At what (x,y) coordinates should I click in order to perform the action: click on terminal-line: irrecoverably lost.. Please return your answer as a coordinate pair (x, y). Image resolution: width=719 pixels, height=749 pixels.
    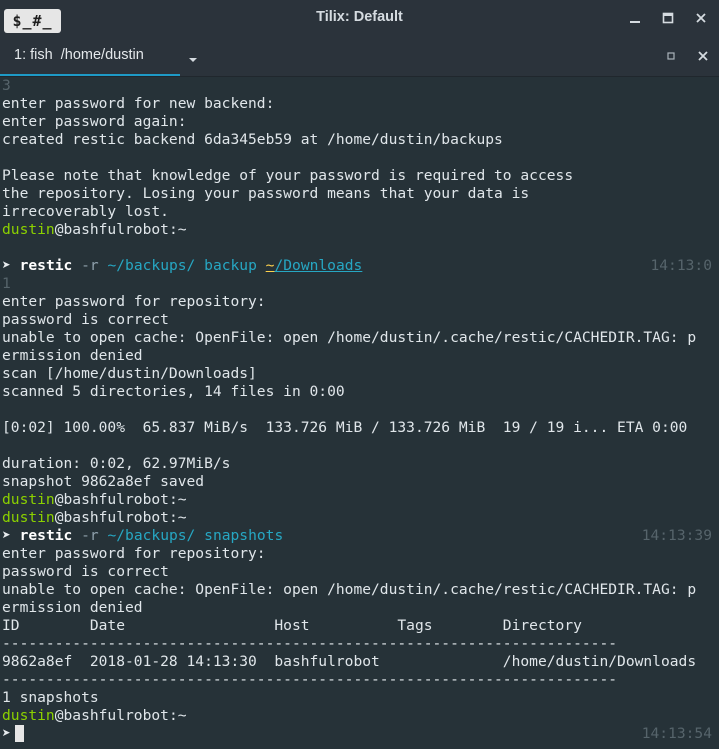
    Looking at the image, I should click on (85, 211).